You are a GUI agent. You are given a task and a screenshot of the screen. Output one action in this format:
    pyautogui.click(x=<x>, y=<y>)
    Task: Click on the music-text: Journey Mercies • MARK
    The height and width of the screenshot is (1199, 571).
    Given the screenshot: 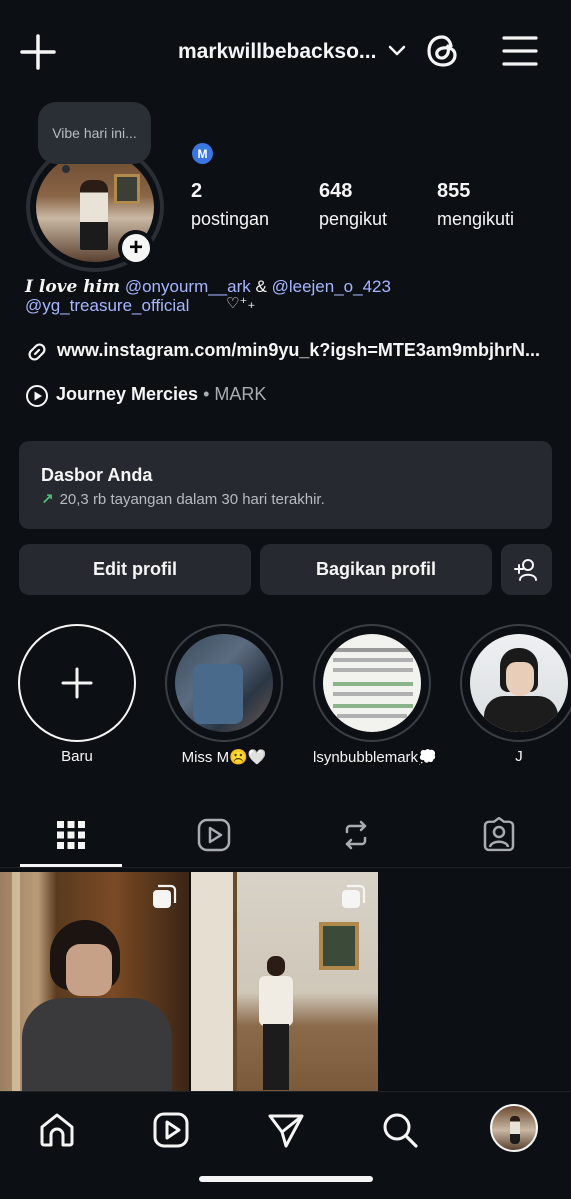 What is the action you would take?
    pyautogui.click(x=161, y=394)
    